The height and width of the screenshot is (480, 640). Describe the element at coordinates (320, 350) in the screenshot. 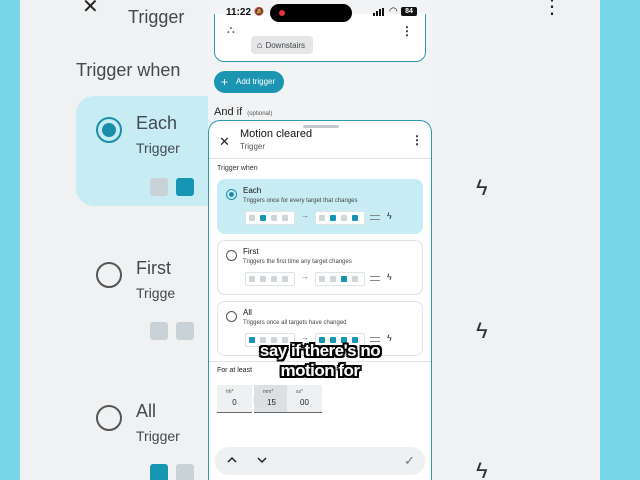

I see `caption-line-1: say if there's no` at that location.